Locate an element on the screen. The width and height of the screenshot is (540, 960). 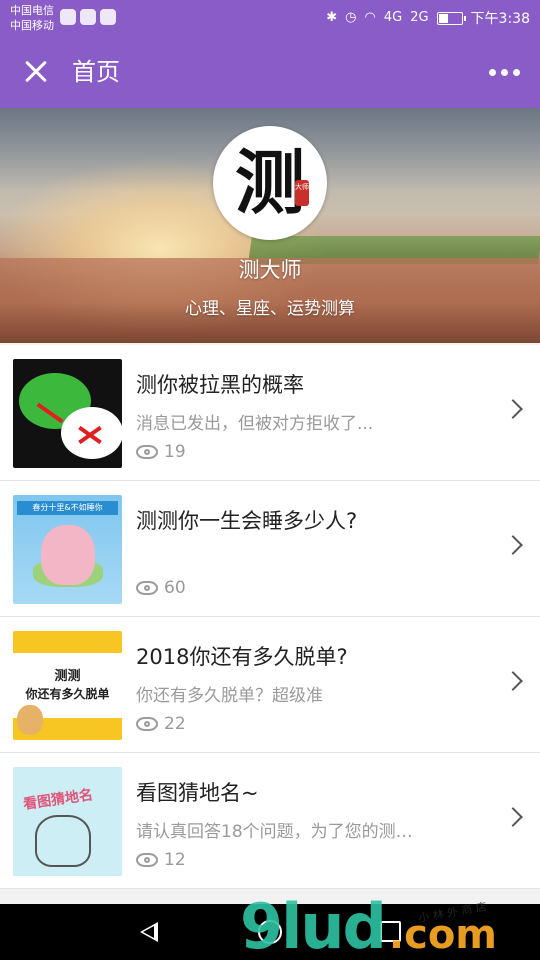
home-circle-icon is located at coordinates (270, 932).